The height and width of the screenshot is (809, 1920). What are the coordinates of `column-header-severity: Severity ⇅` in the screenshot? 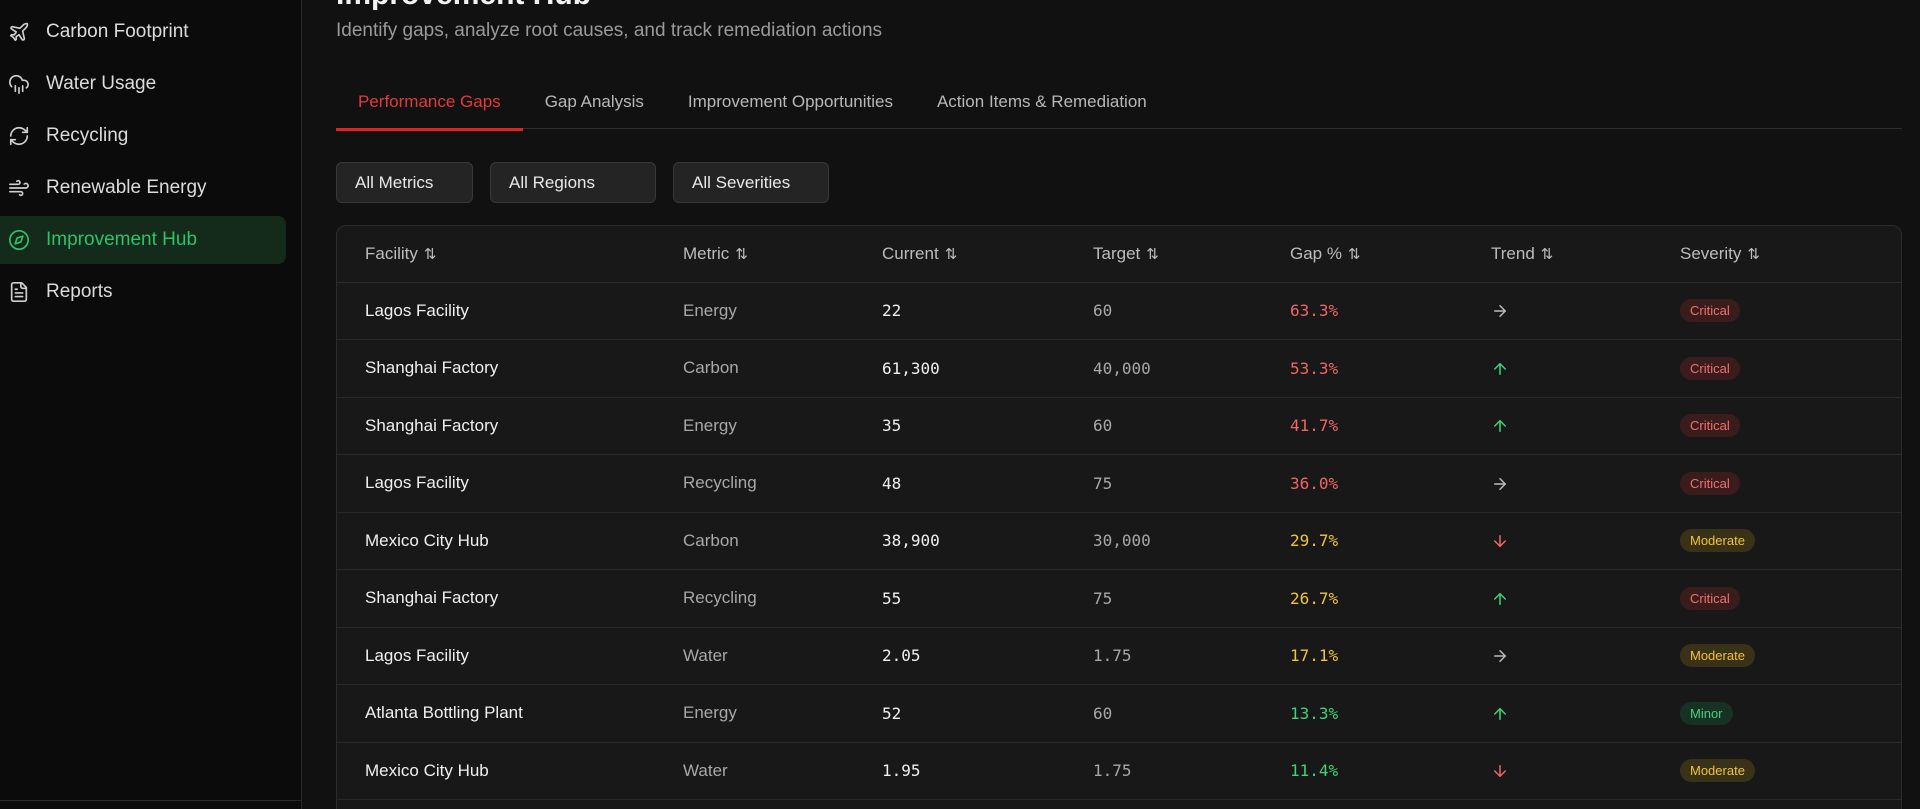 It's located at (1790, 254).